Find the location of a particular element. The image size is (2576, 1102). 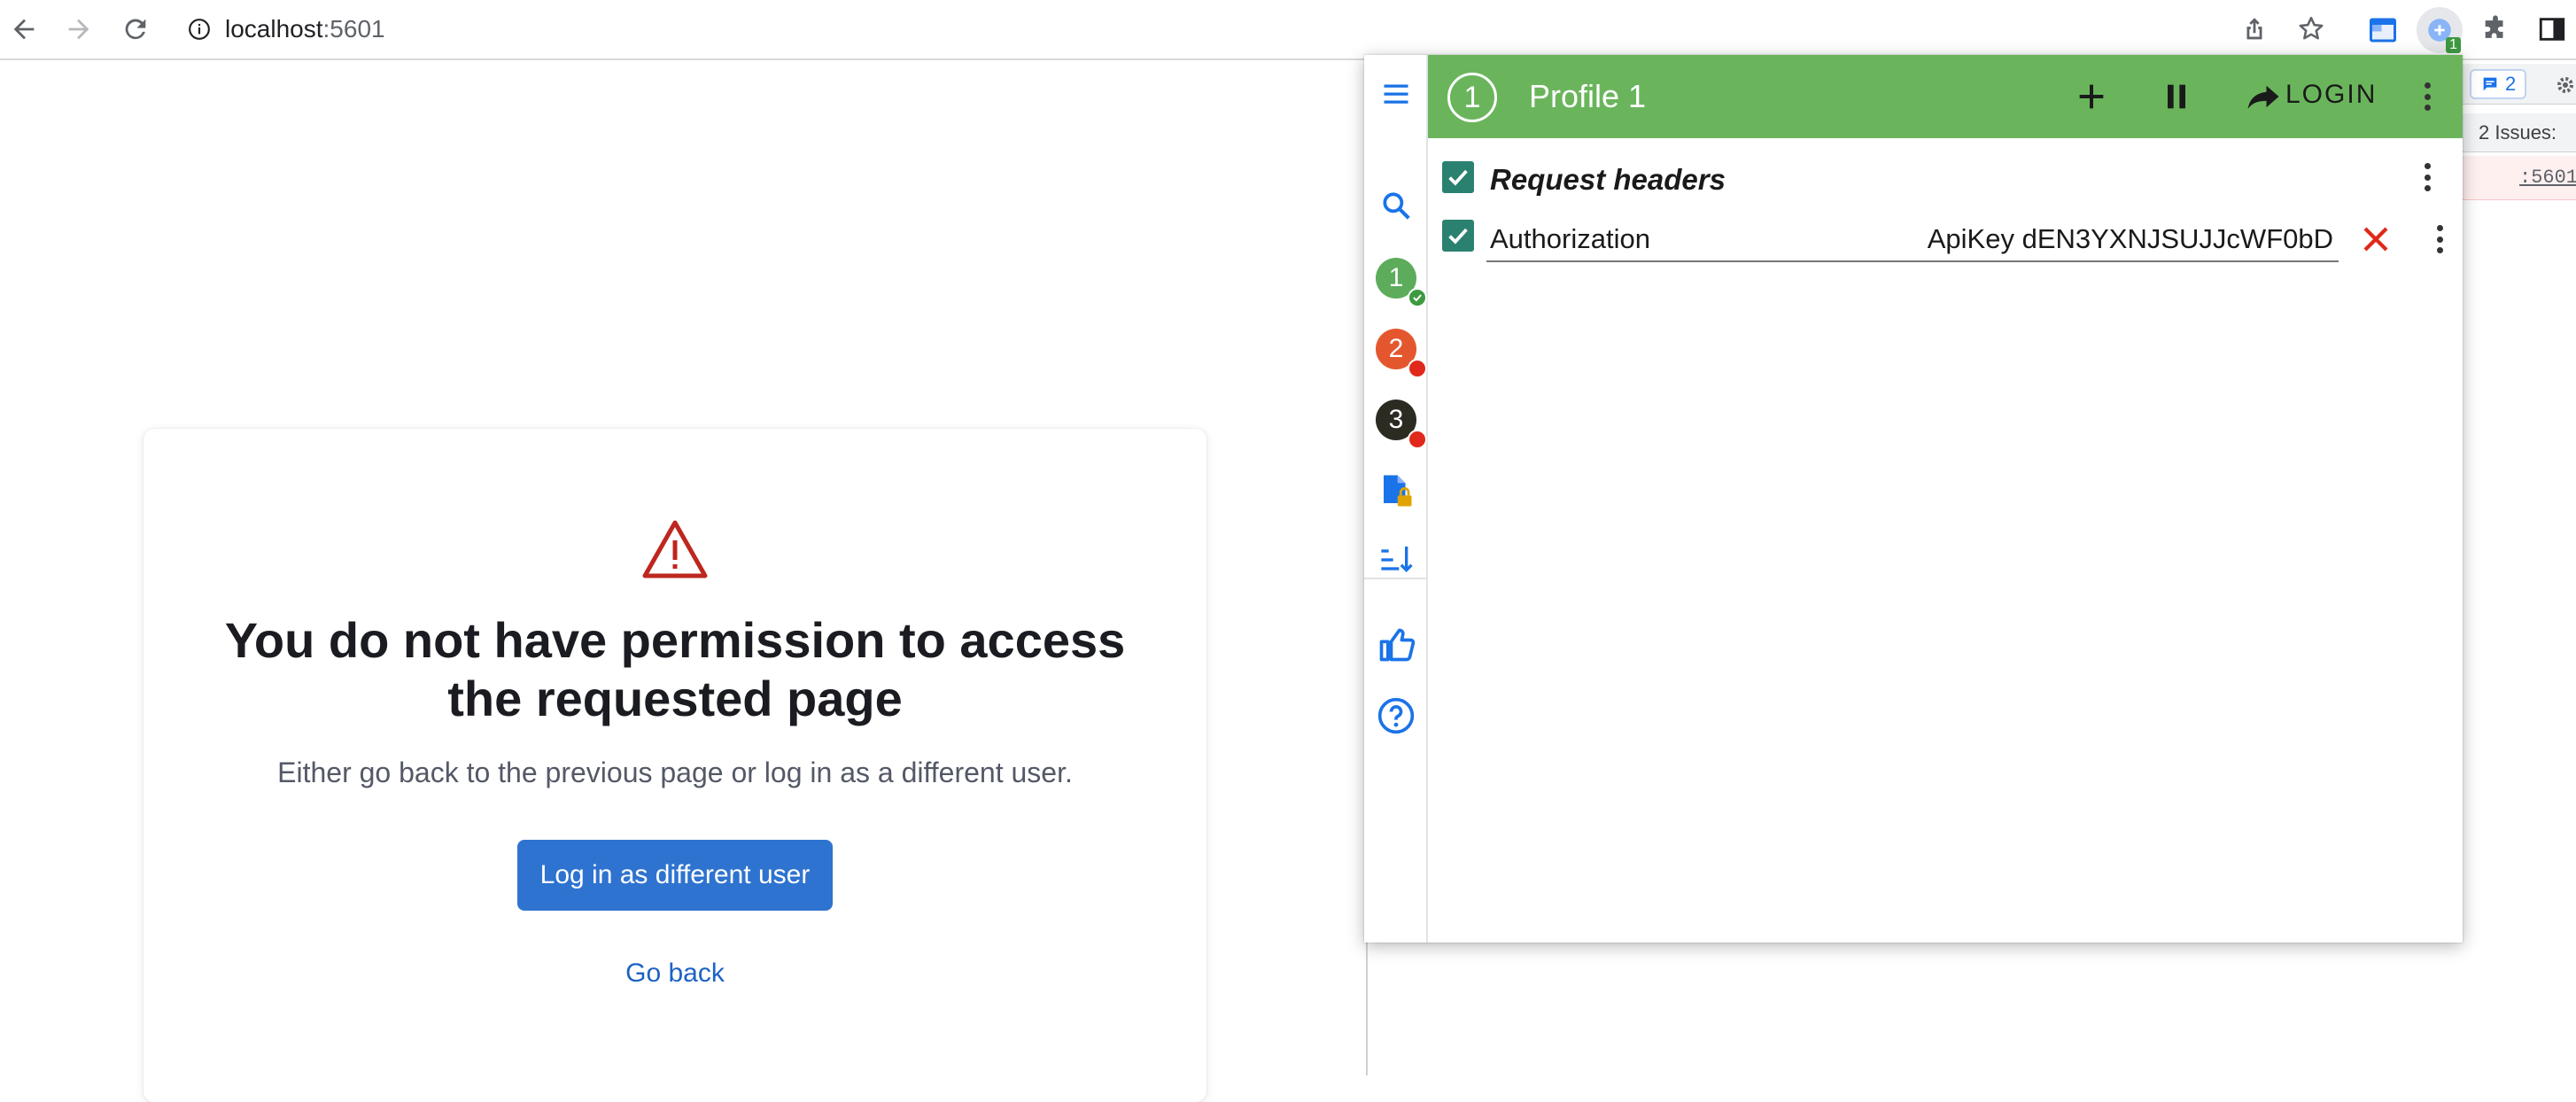

address-bar: localhost:5601 is located at coordinates (286, 29).